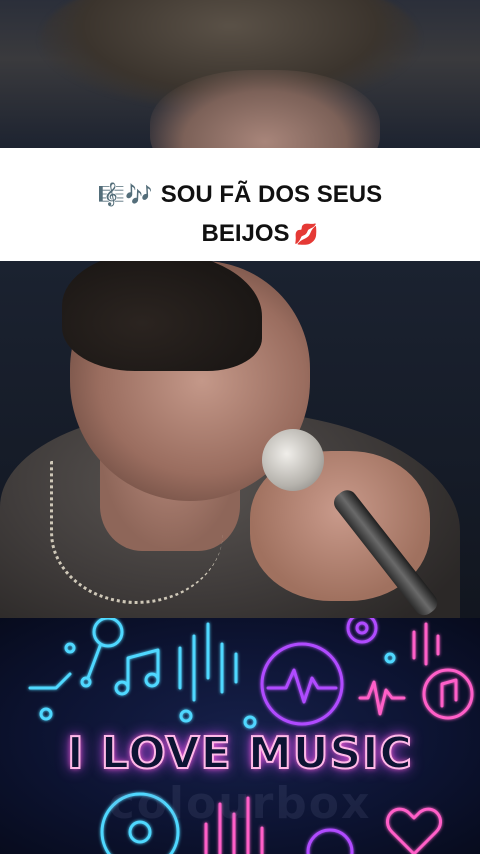  Describe the element at coordinates (240, 803) in the screenshot. I see `watermark: colourbox` at that location.